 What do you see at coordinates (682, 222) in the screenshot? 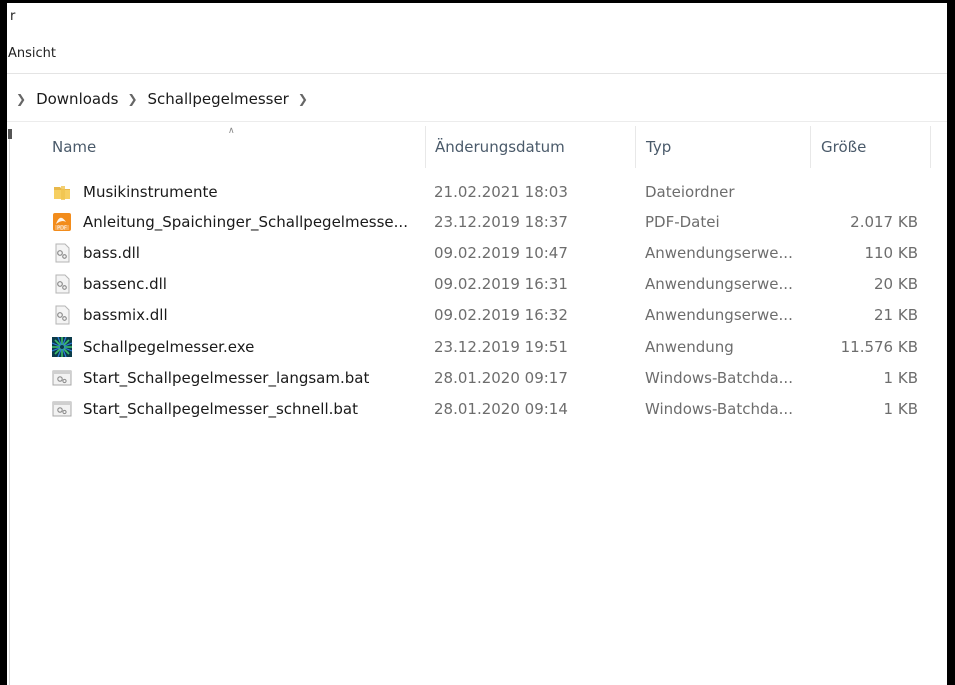
I see `file-type: PDF-Datei` at bounding box center [682, 222].